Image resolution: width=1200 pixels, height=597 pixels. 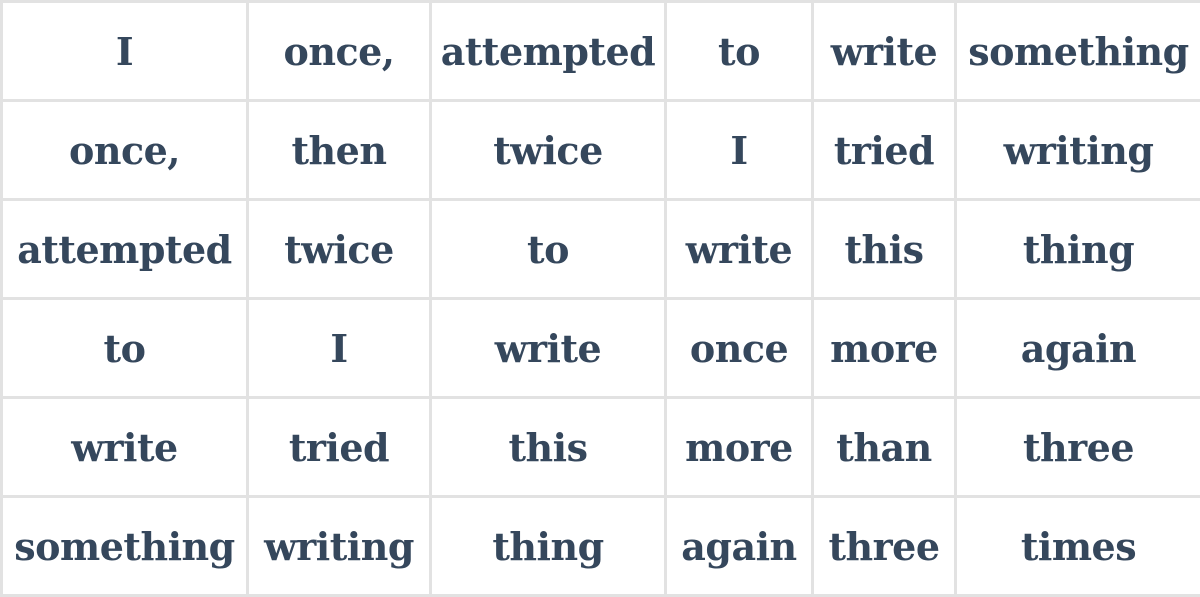 I want to click on grid-cell: times, so click(x=1078, y=546).